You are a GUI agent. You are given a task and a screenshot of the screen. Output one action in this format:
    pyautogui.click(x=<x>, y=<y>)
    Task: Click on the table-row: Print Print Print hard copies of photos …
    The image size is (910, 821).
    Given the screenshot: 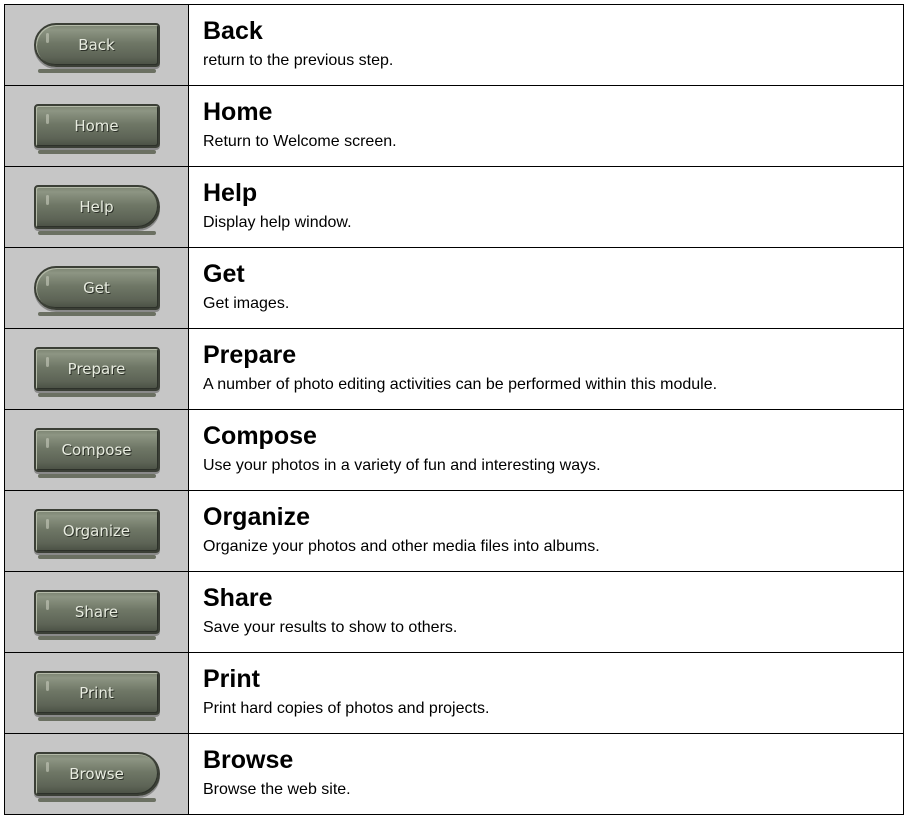 What is the action you would take?
    pyautogui.click(x=454, y=693)
    